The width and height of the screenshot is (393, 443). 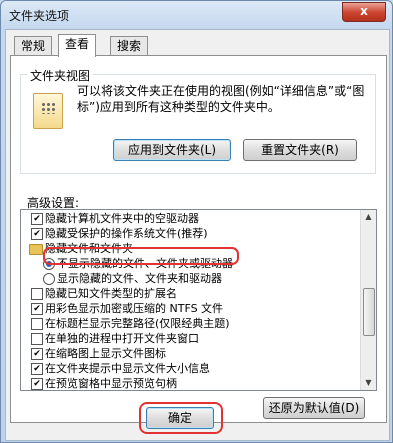 What do you see at coordinates (36, 249) in the screenshot?
I see `folder-icon` at bounding box center [36, 249].